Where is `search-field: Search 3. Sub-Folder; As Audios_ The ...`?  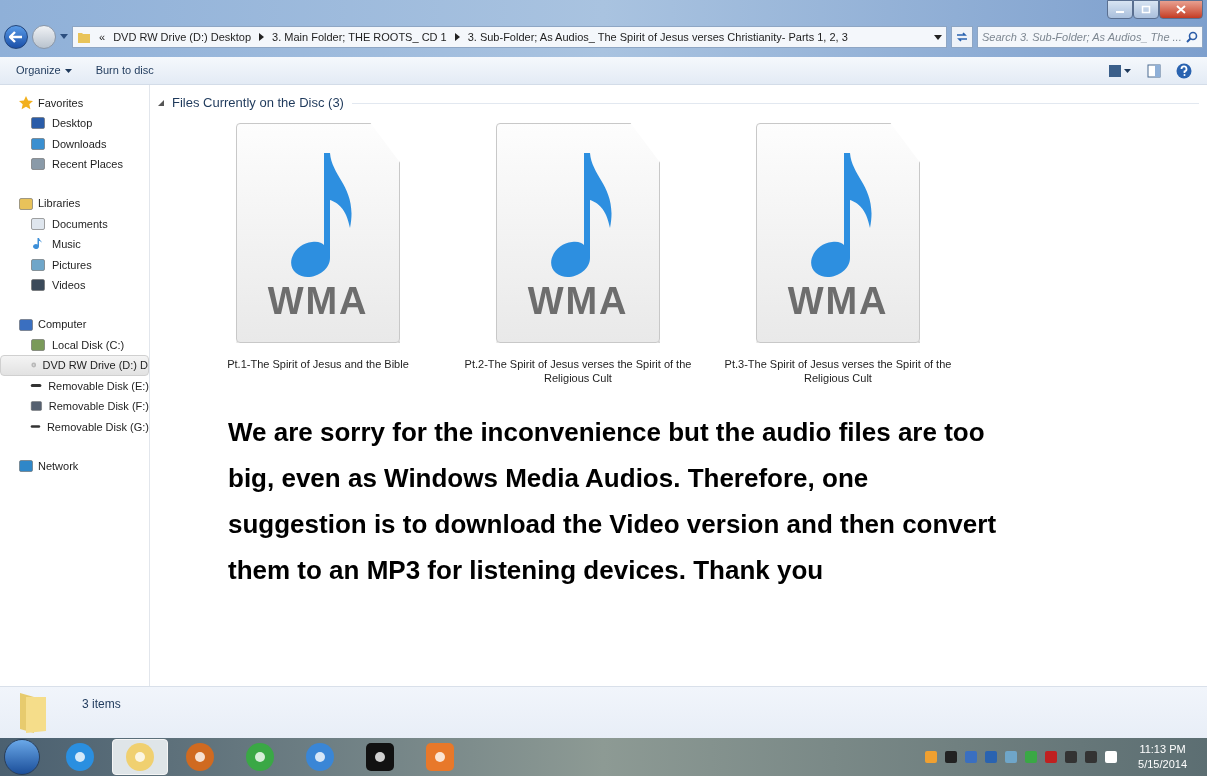
search-field: Search 3. Sub-Folder; As Audios_ The ... is located at coordinates (1090, 37).